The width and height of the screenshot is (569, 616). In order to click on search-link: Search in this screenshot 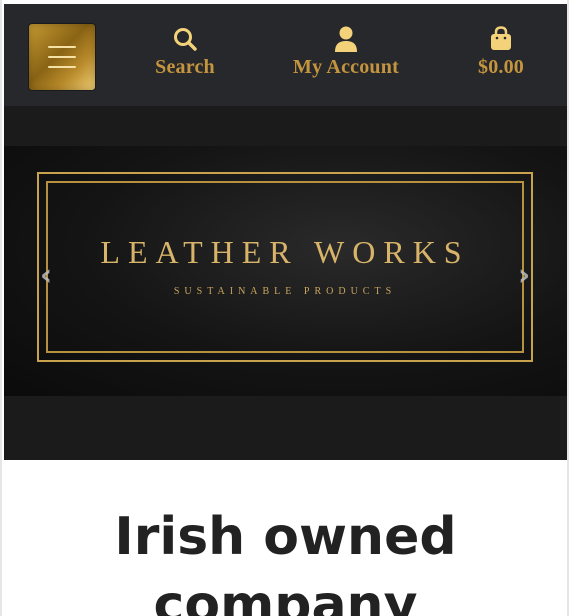, I will do `click(185, 51)`.